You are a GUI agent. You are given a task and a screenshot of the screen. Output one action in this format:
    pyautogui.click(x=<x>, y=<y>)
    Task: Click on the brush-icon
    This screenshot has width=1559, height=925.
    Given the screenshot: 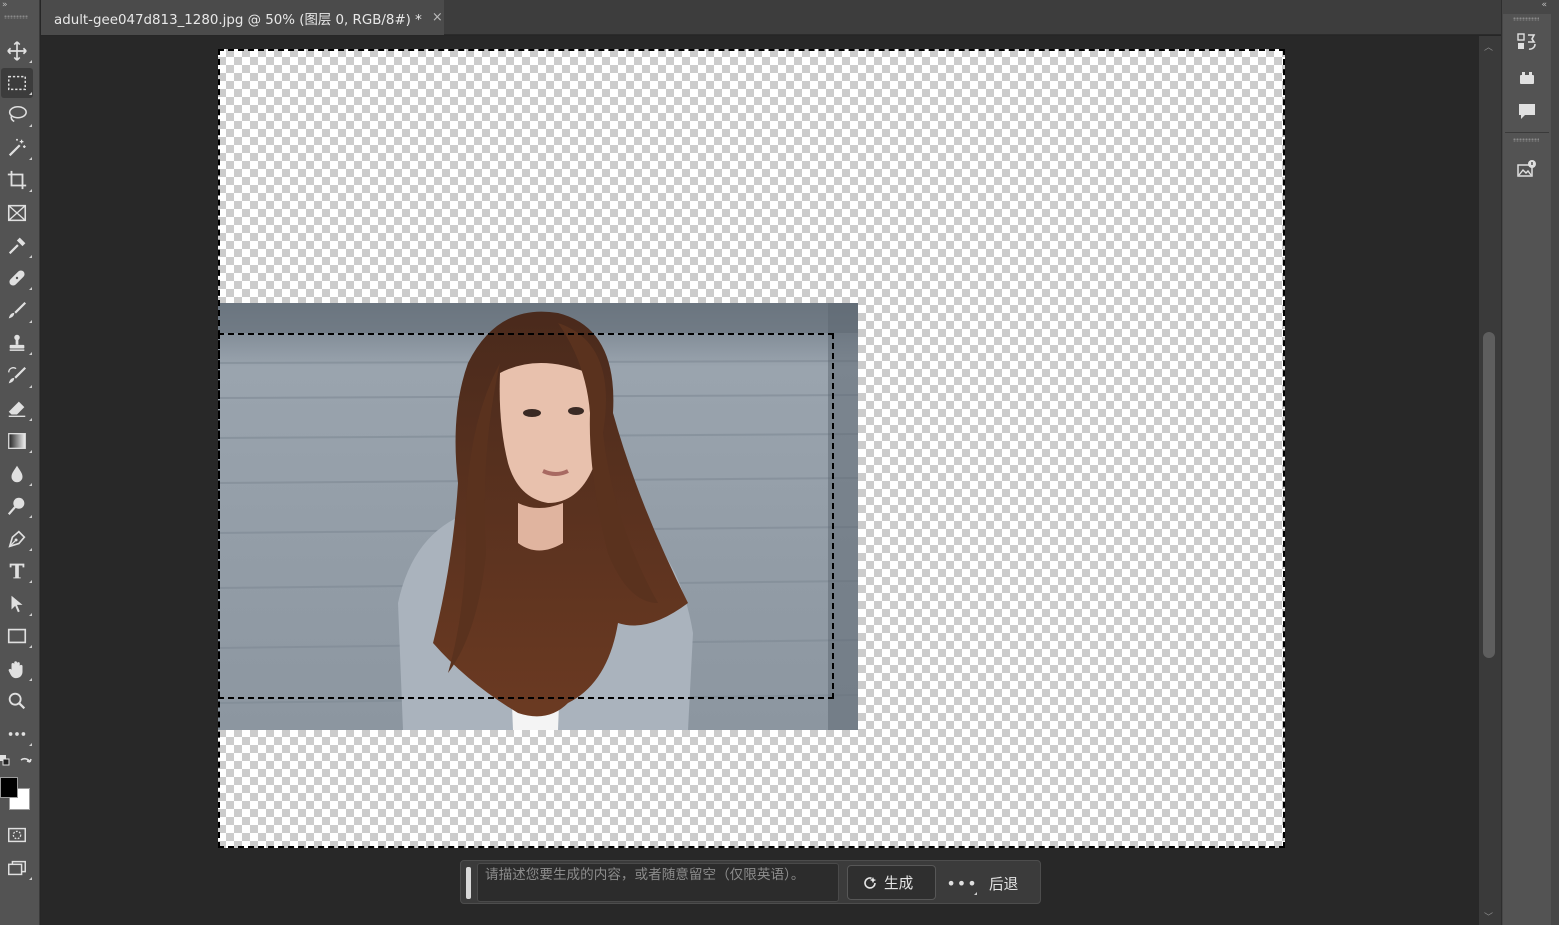 What is the action you would take?
    pyautogui.click(x=17, y=310)
    